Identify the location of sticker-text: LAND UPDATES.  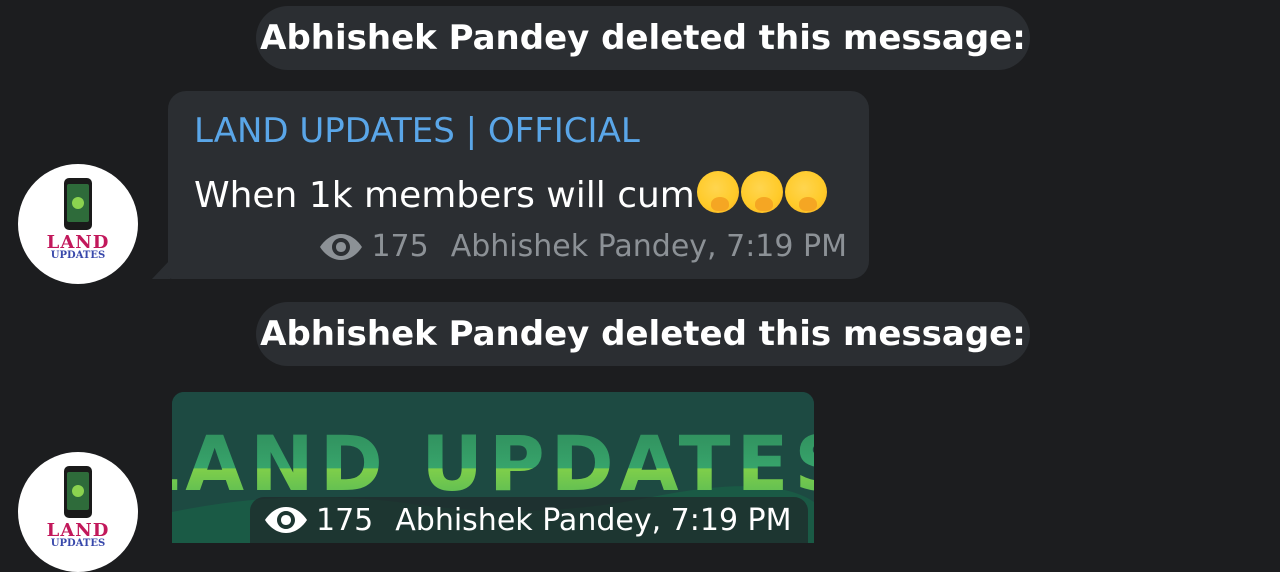
(493, 463).